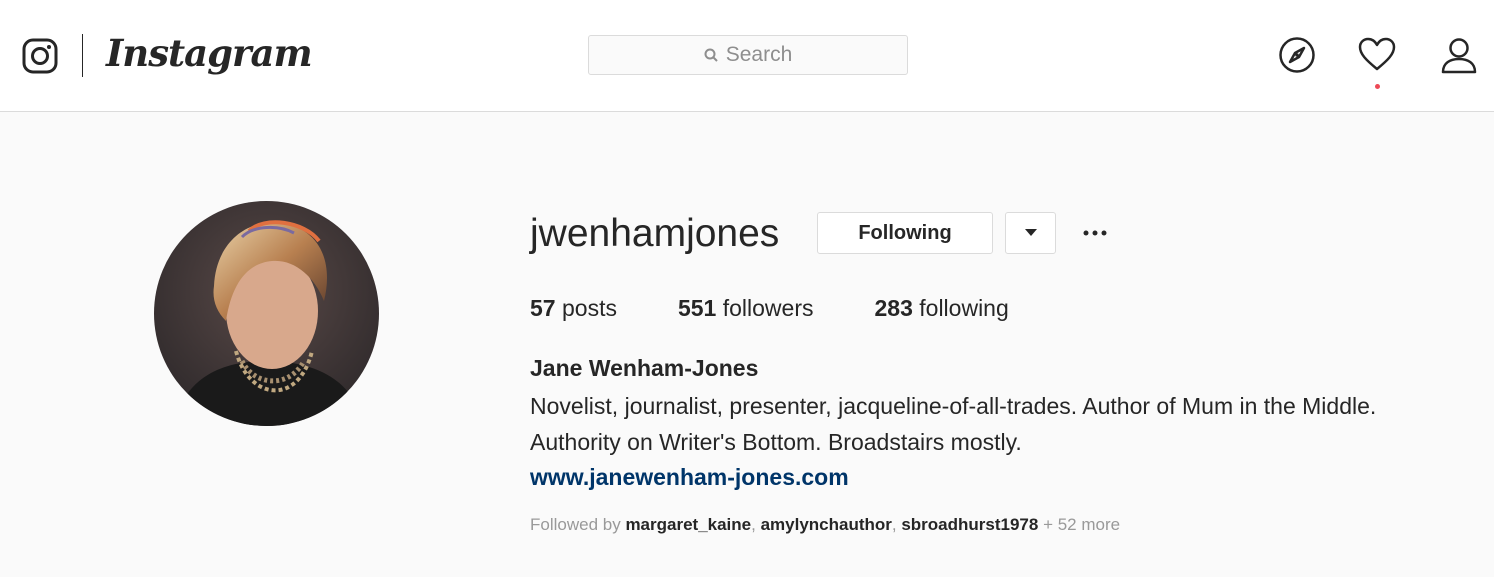 The height and width of the screenshot is (577, 1494). Describe the element at coordinates (969, 524) in the screenshot. I see `followed-by-user: sbroadhurst1978` at that location.